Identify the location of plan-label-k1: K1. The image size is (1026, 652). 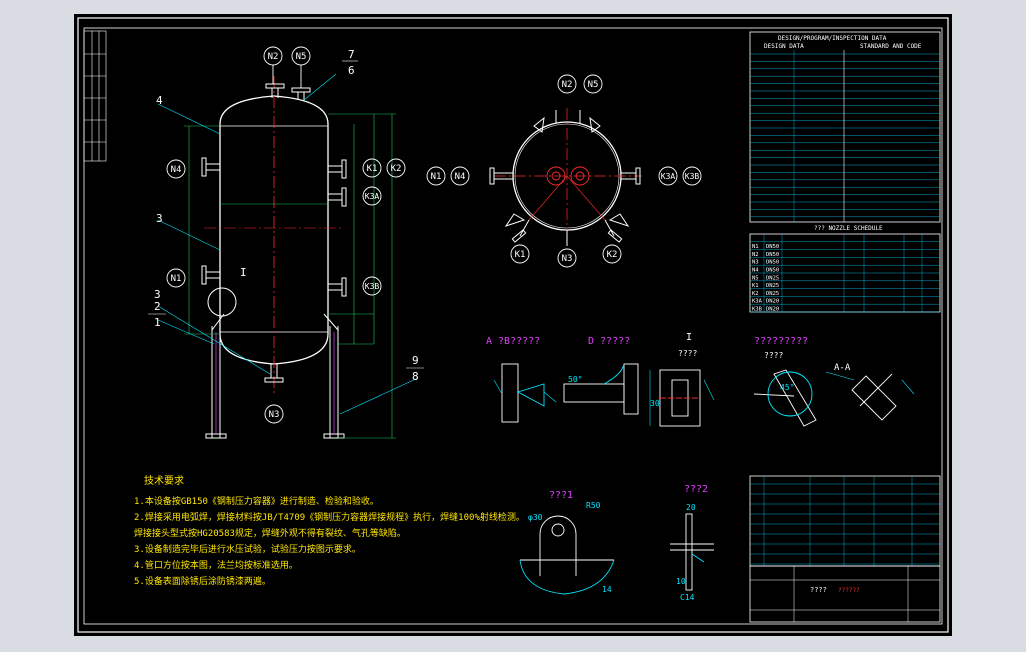
(520, 255).